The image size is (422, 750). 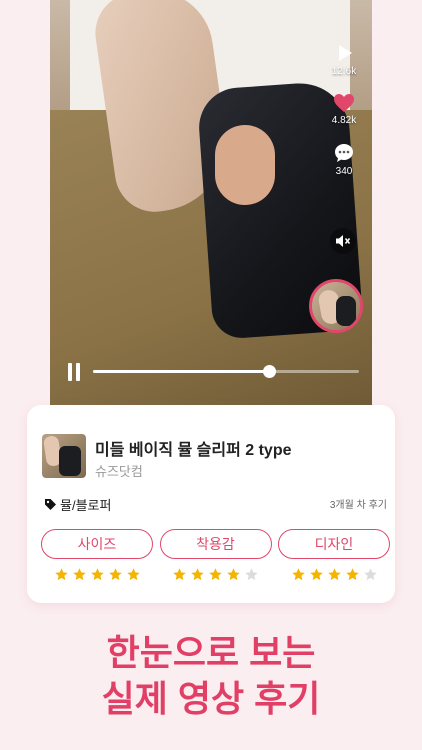 What do you see at coordinates (344, 171) in the screenshot?
I see `comment-count-label: 340` at bounding box center [344, 171].